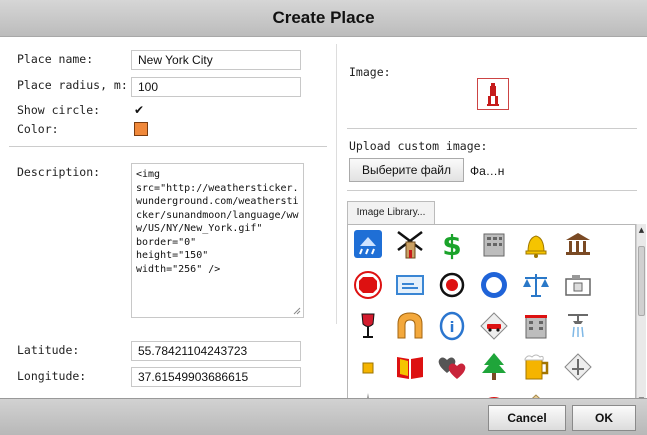  Describe the element at coordinates (492, 128) in the screenshot. I see `image-divider` at that location.